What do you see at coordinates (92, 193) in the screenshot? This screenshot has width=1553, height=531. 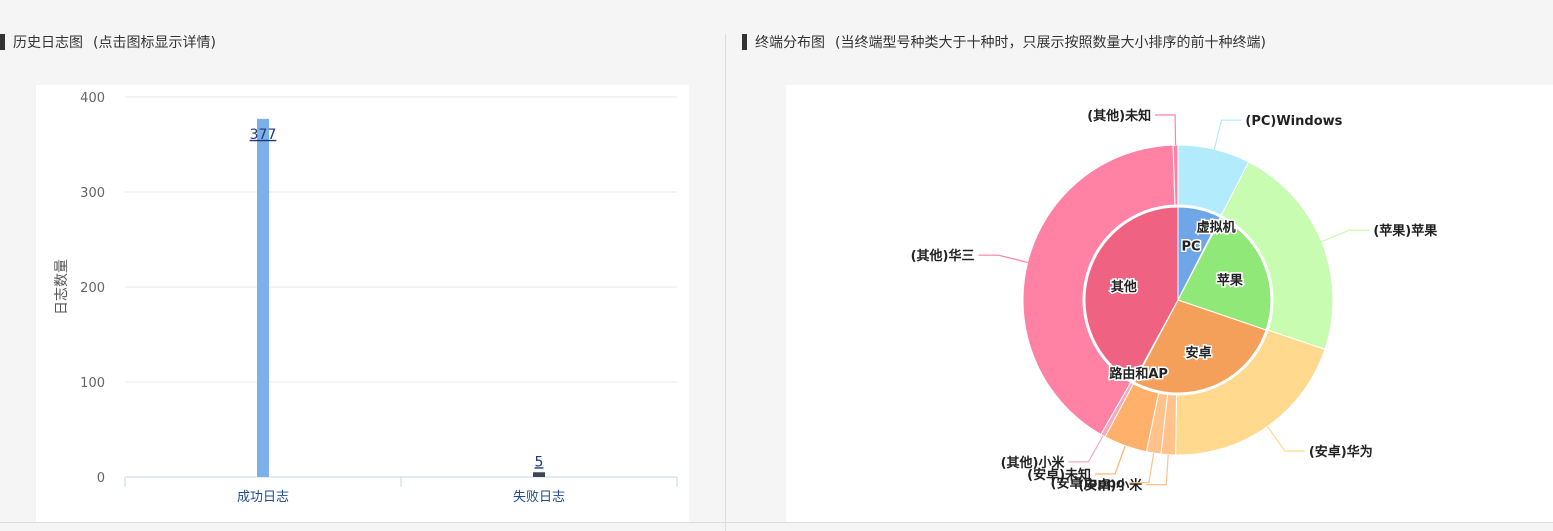 I see `y-tick-label: 300` at bounding box center [92, 193].